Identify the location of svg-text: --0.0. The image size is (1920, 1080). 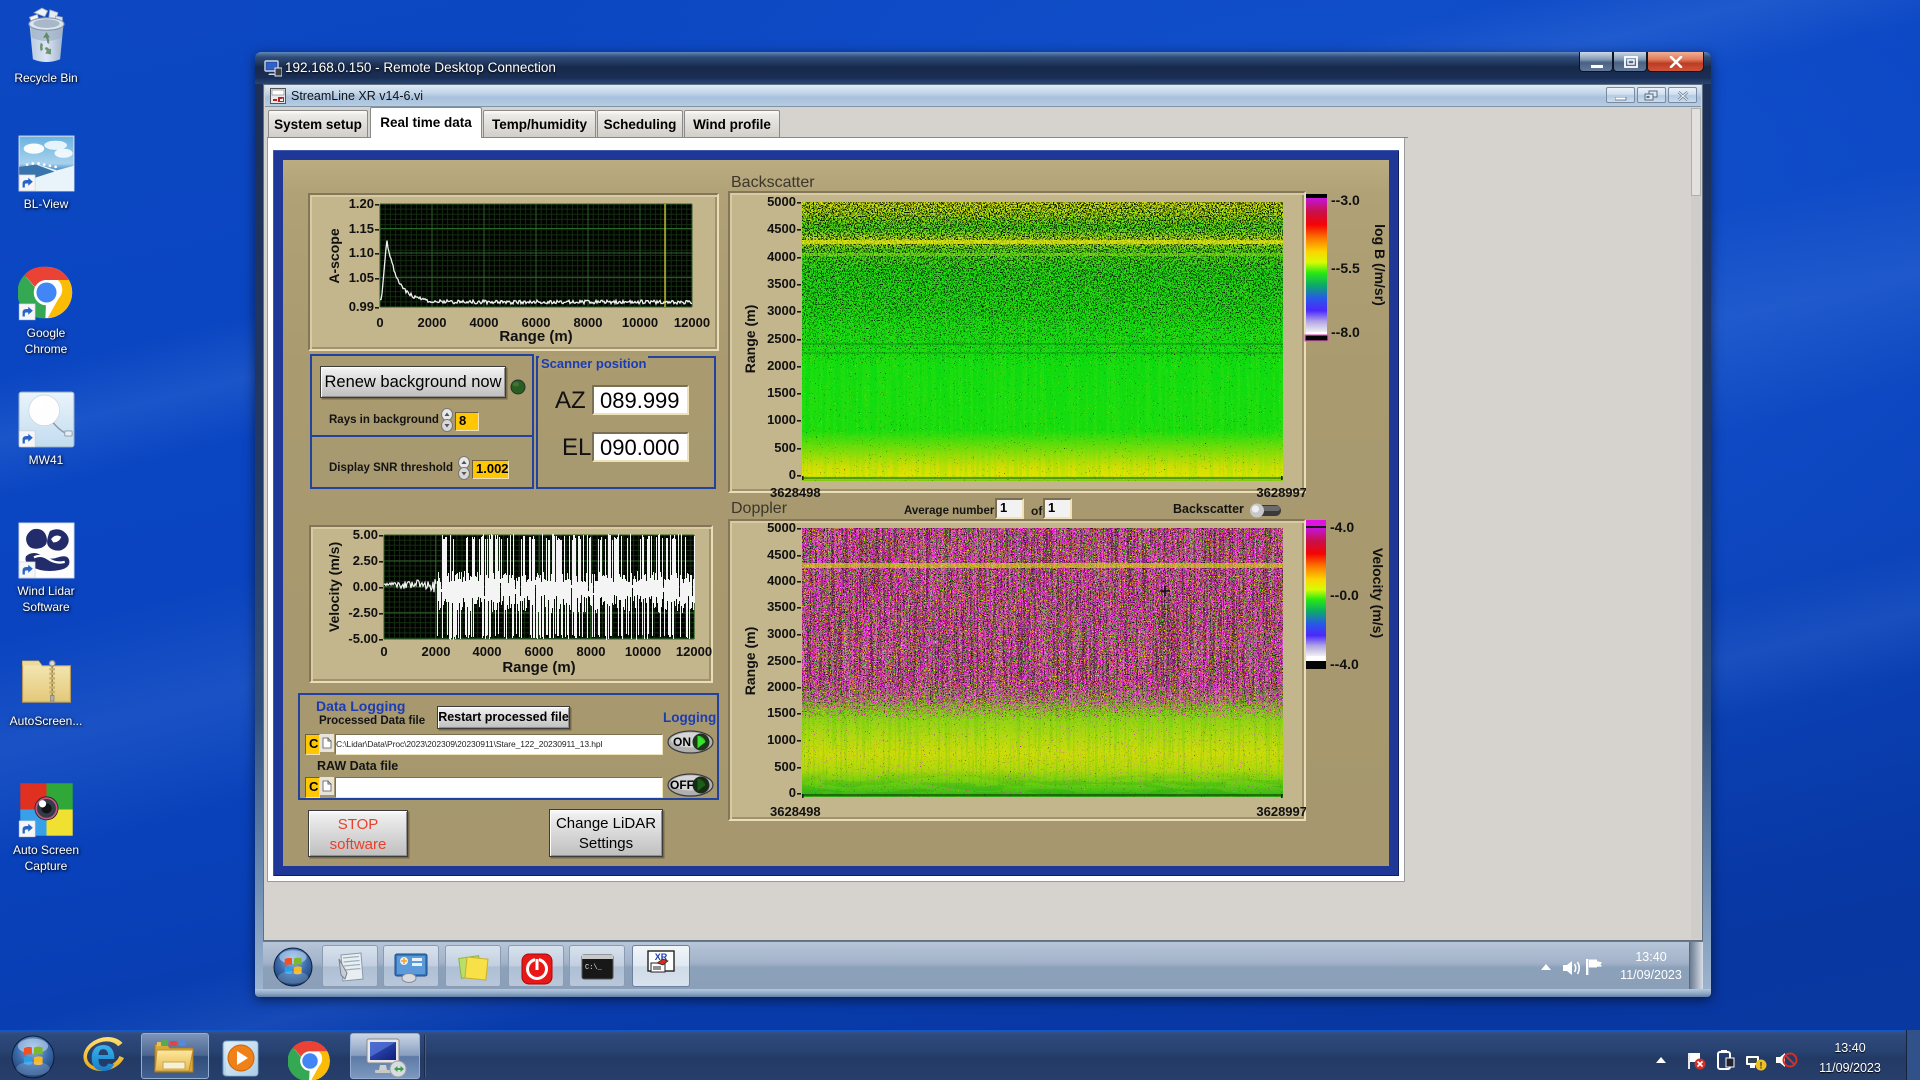
(1344, 595).